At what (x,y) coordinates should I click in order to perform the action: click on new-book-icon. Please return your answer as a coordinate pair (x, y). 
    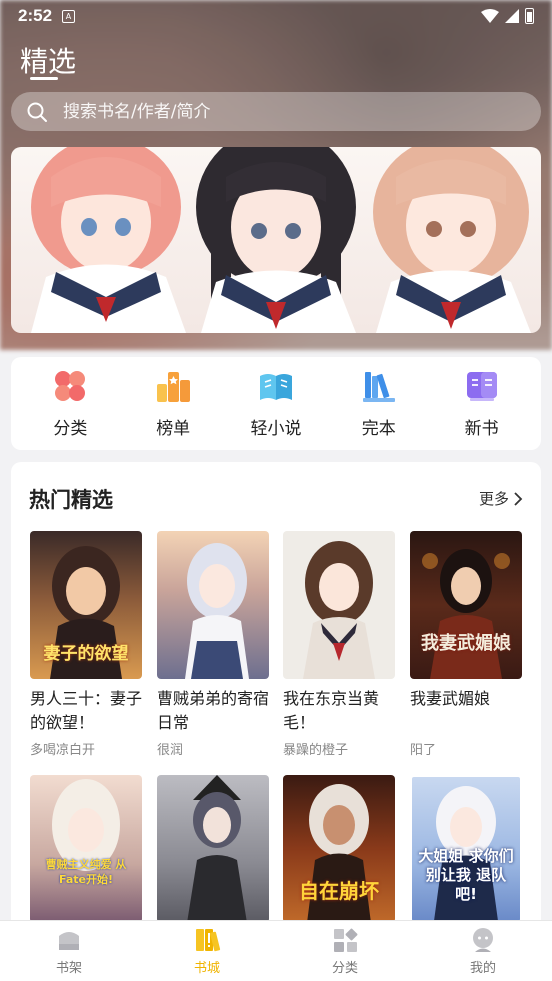
    Looking at the image, I should click on (481, 386).